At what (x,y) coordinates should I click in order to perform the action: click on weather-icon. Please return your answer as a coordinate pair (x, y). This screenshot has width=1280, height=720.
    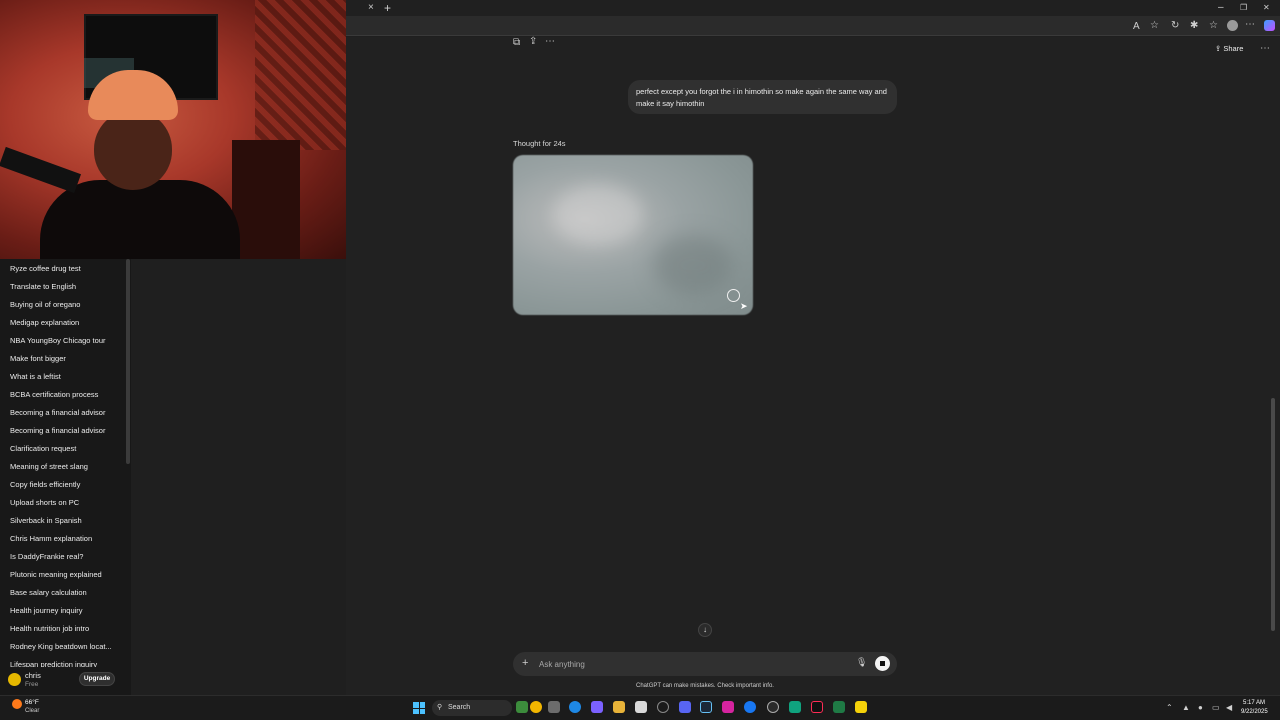
    Looking at the image, I should click on (17, 704).